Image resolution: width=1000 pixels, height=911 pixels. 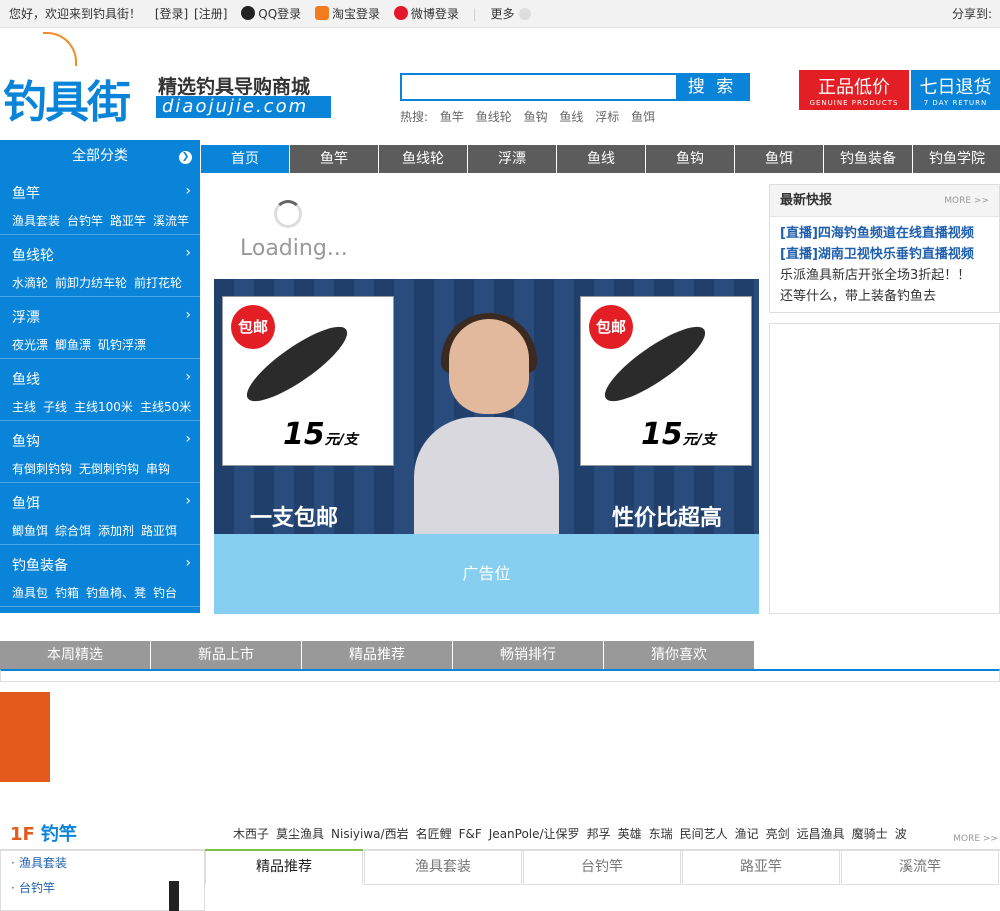 What do you see at coordinates (534, 834) in the screenshot?
I see `brand-link: JeanPole/让保罗` at bounding box center [534, 834].